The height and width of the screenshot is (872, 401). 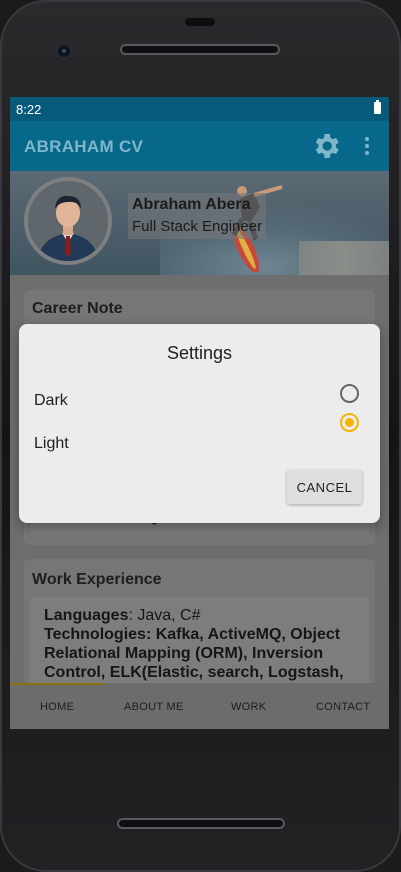 What do you see at coordinates (324, 487) in the screenshot?
I see `cancel-button: CANCEL` at bounding box center [324, 487].